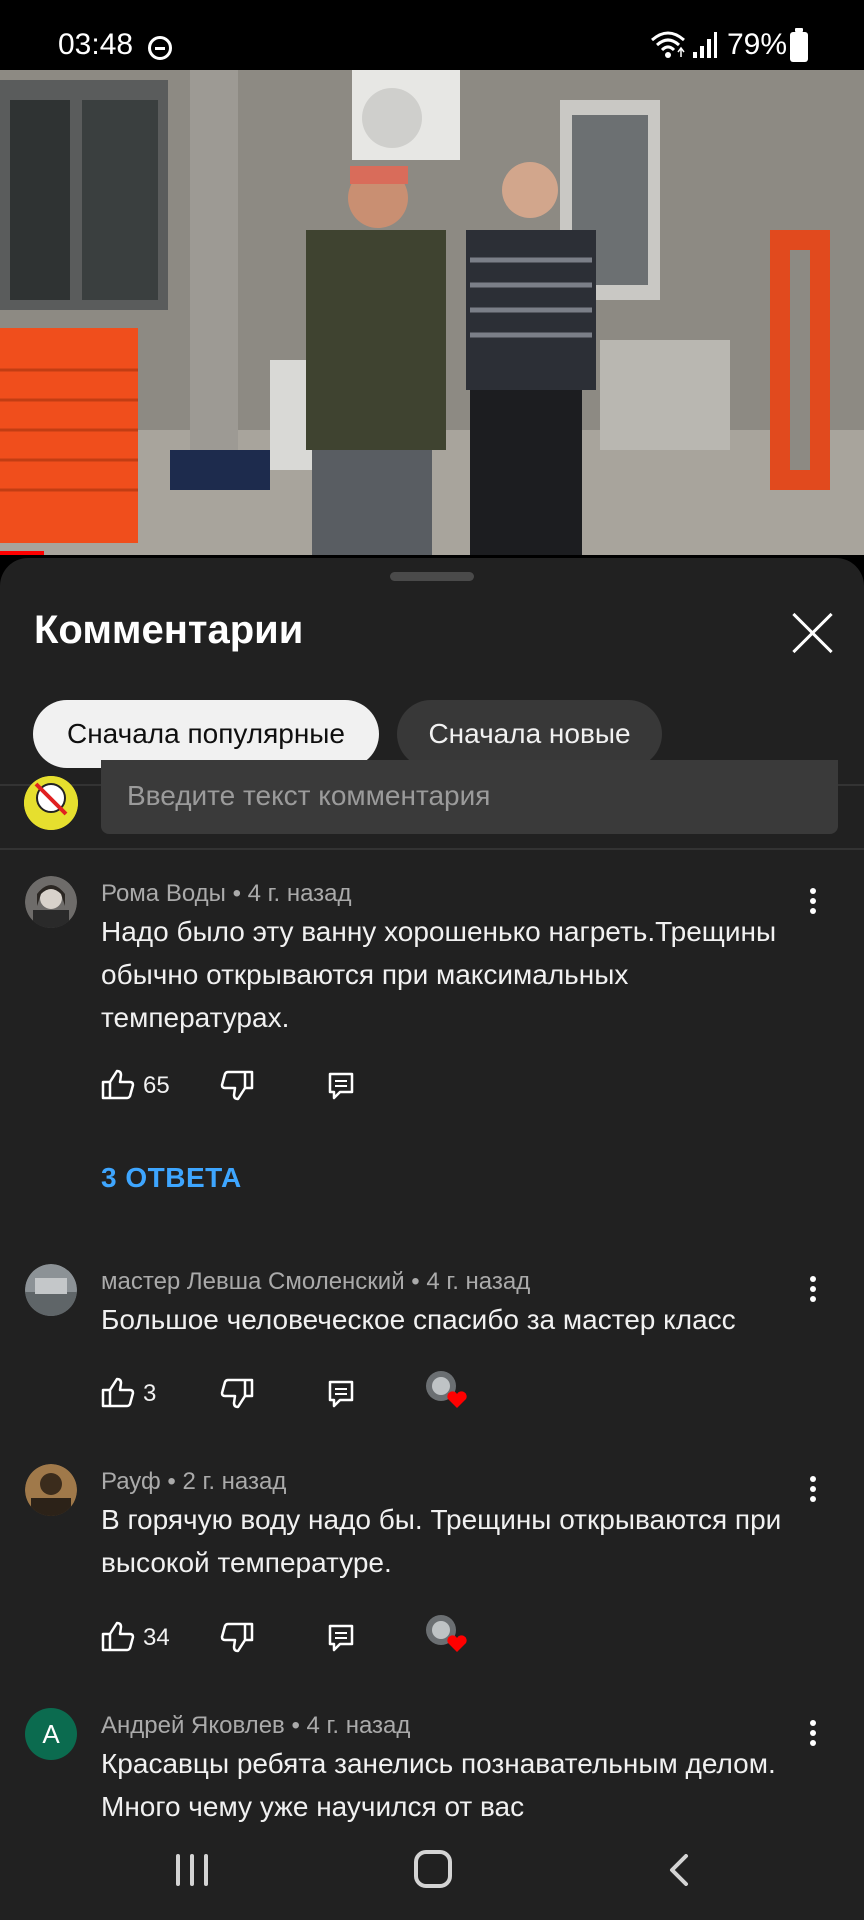  What do you see at coordinates (668, 44) in the screenshot?
I see `wifi-icon` at bounding box center [668, 44].